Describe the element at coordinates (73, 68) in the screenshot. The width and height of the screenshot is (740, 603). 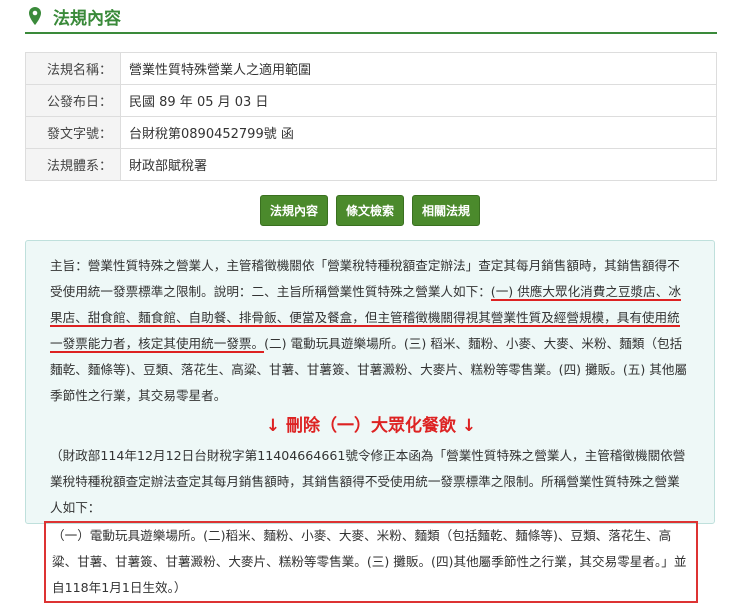
I see `label: 法規名稱：` at that location.